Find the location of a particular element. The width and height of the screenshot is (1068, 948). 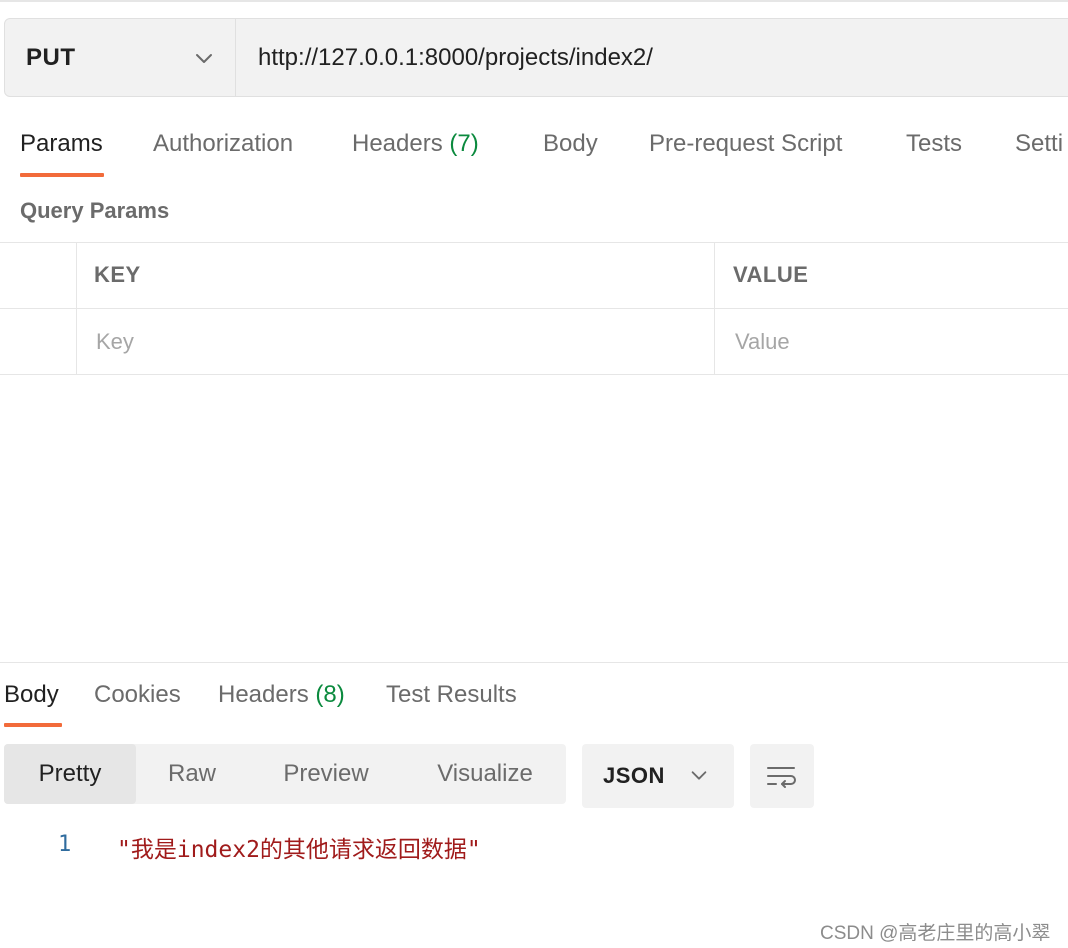

active-tab-indicator is located at coordinates (62, 175).